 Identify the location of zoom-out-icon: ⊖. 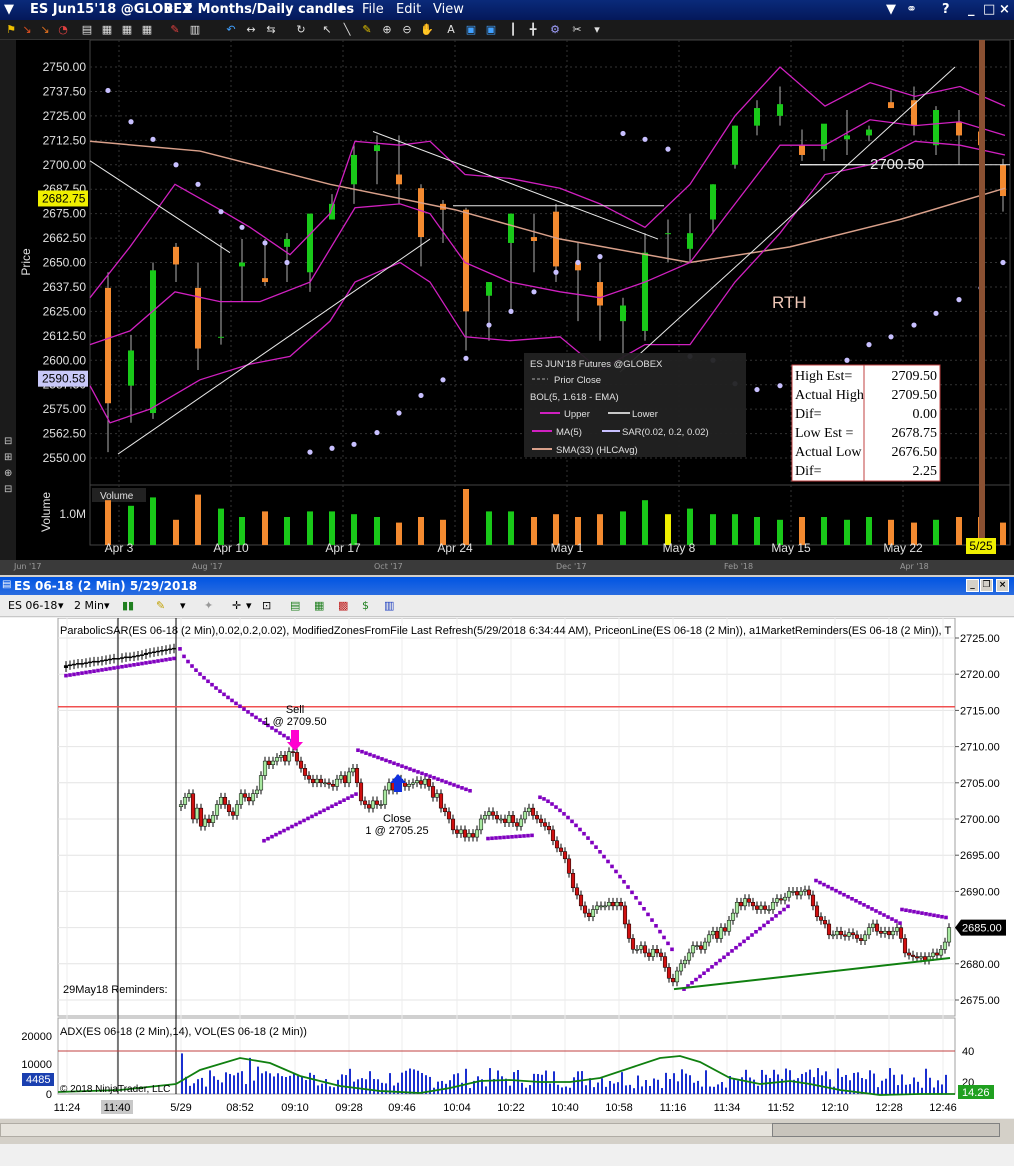
(407, 30).